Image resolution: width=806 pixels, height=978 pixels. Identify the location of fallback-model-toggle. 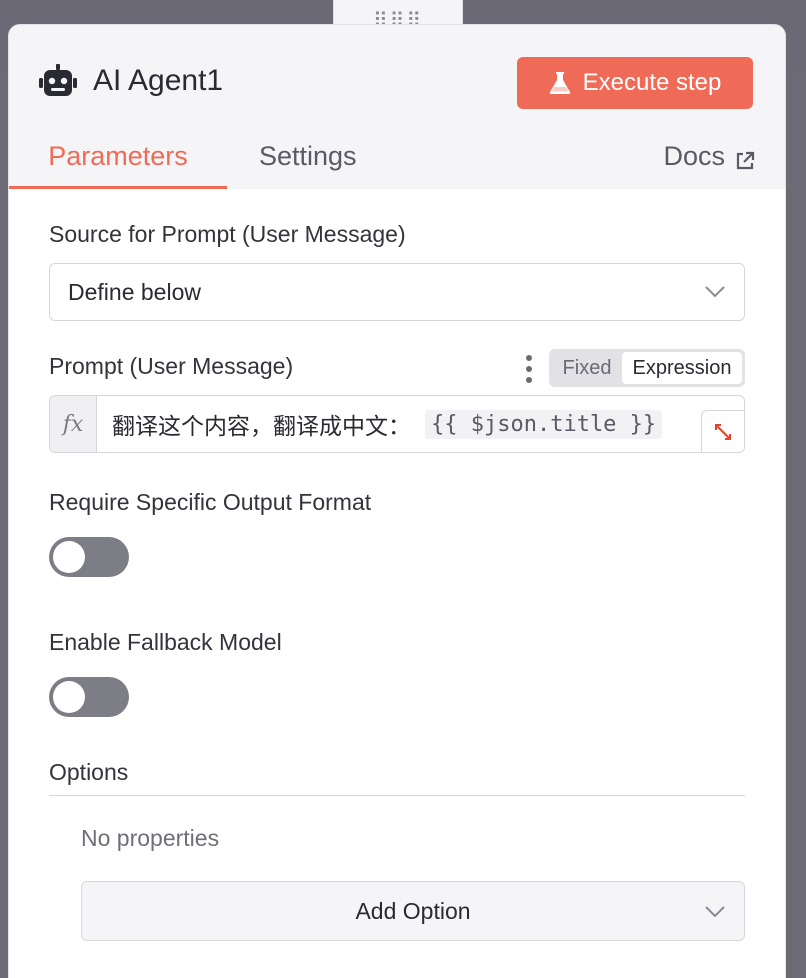
(89, 697).